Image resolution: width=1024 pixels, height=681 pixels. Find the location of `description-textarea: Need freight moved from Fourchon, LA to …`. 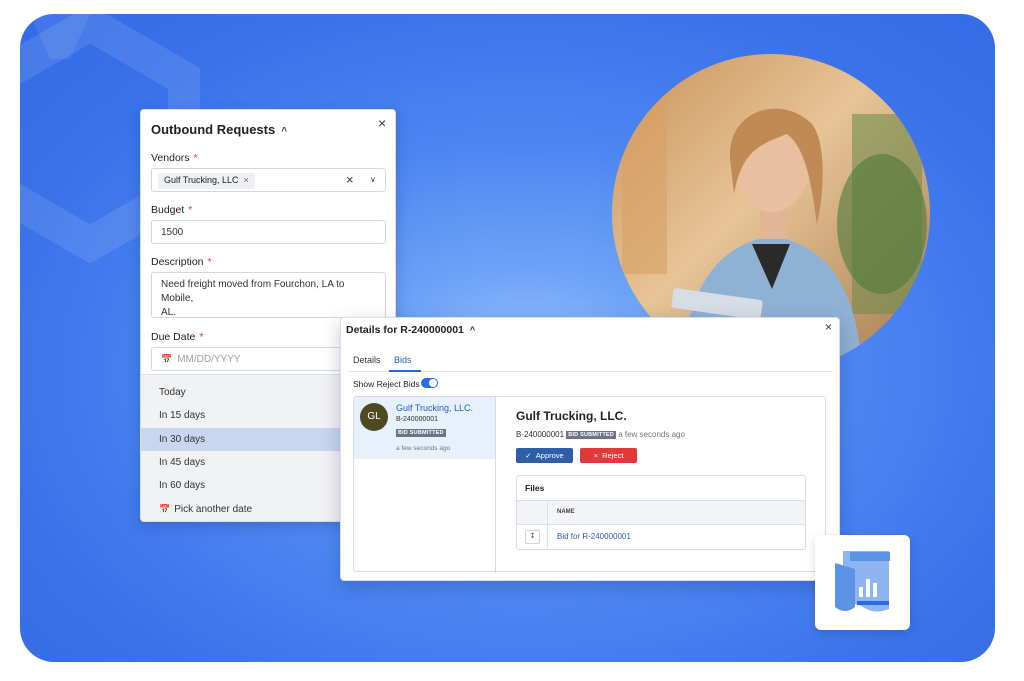

description-textarea: Need freight moved from Fourchon, LA to … is located at coordinates (268, 295).